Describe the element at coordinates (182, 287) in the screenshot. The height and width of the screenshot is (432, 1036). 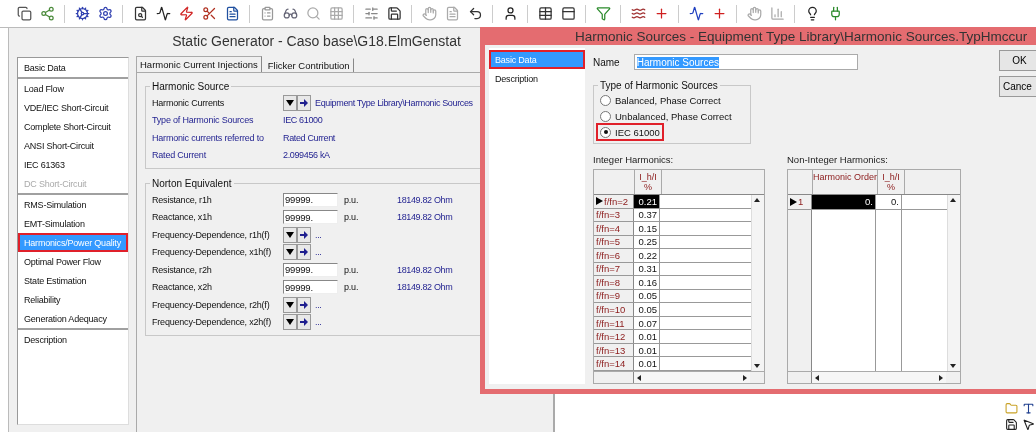
I see `field-label: Reactance, x2h` at that location.